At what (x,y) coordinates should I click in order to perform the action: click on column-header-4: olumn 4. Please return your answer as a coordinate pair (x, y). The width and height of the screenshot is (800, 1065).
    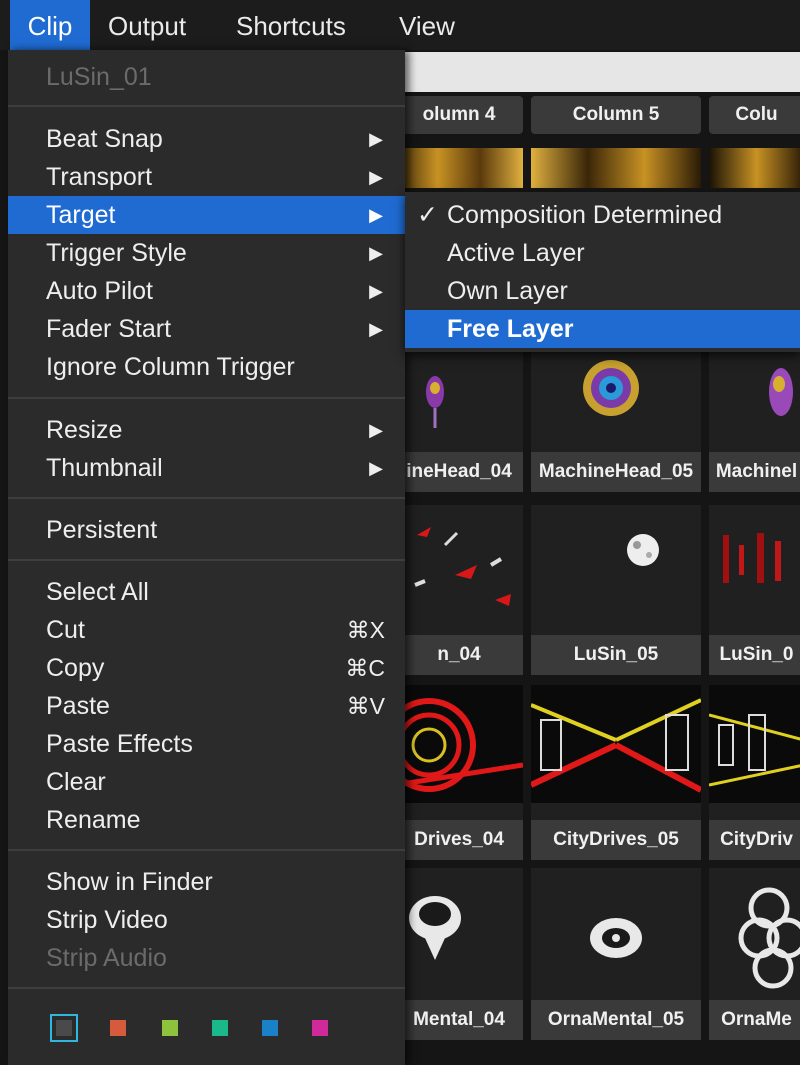
    Looking at the image, I should click on (459, 115).